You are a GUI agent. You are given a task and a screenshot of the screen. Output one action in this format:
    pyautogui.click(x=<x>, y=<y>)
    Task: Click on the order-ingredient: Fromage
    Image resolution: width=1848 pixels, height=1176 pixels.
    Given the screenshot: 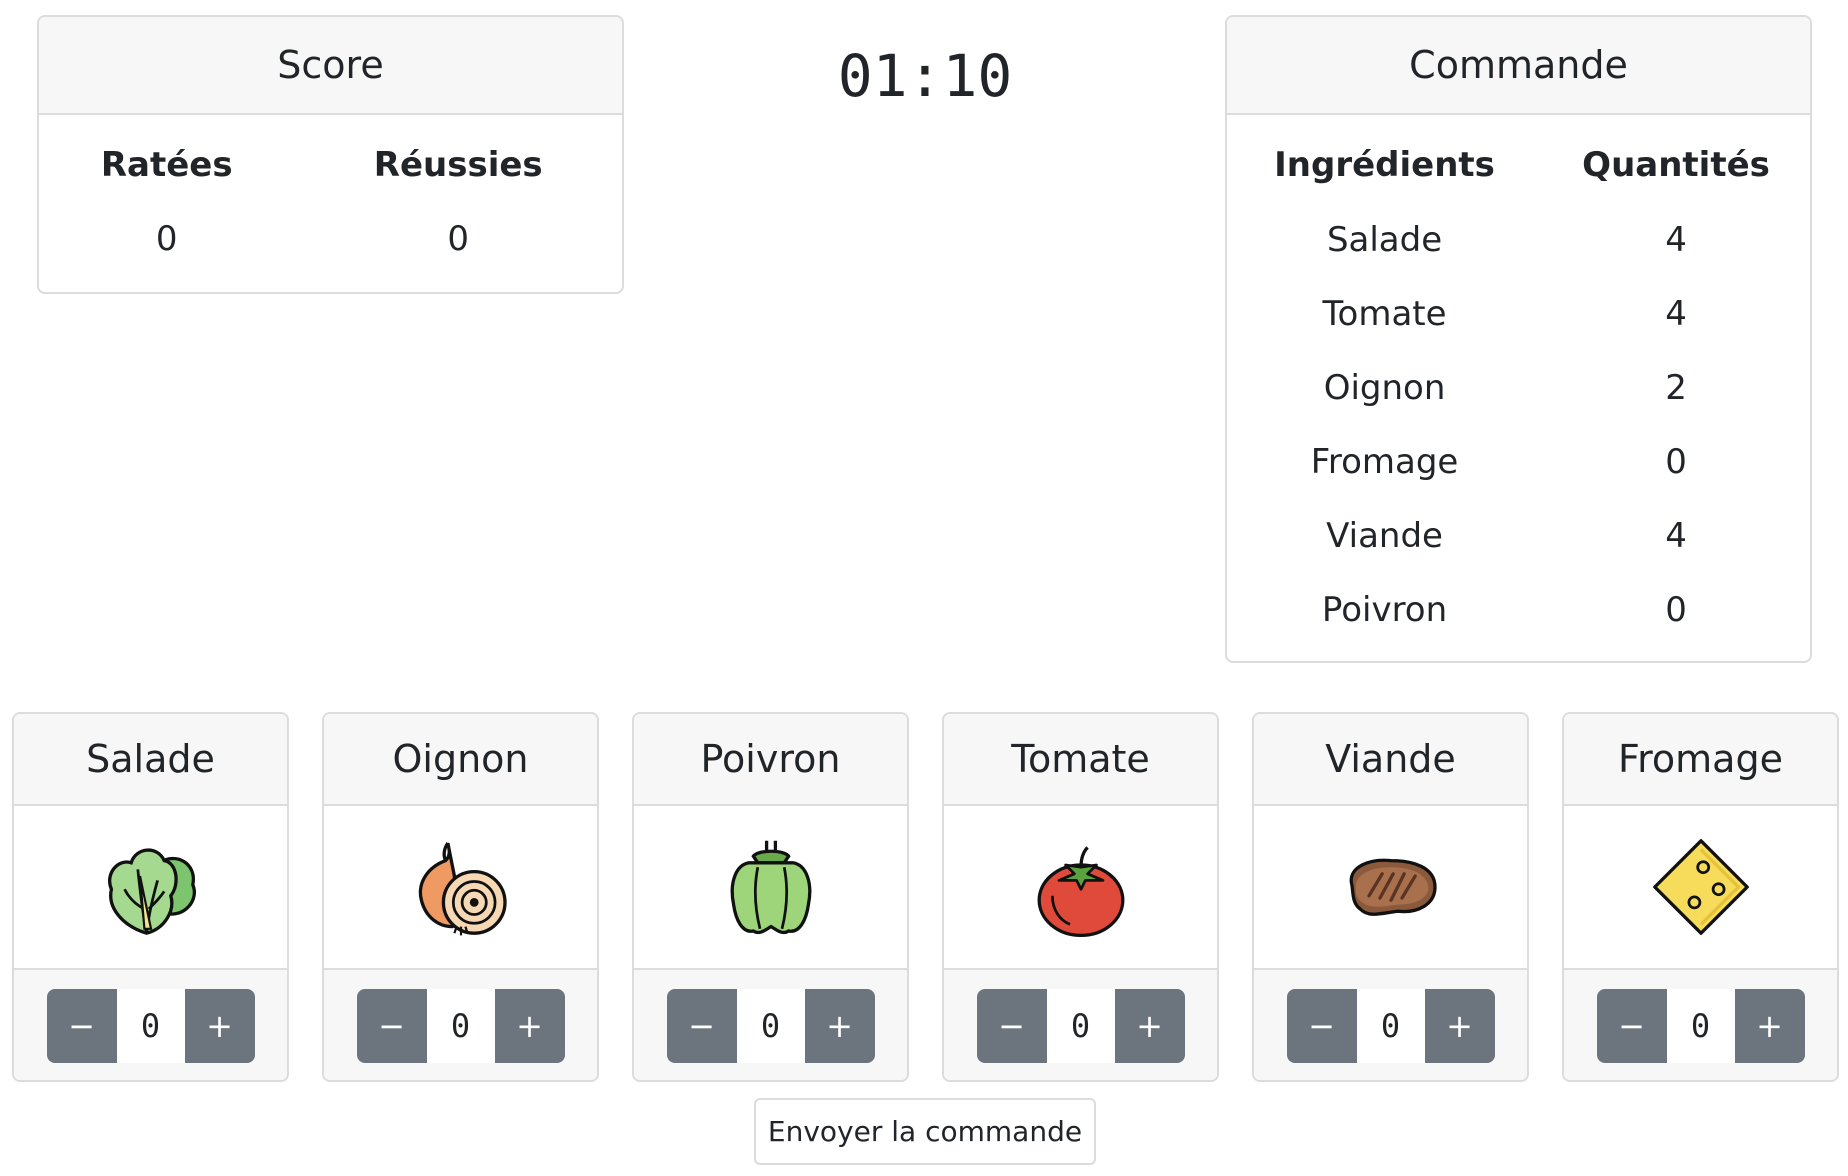 What is the action you would take?
    pyautogui.click(x=1384, y=462)
    